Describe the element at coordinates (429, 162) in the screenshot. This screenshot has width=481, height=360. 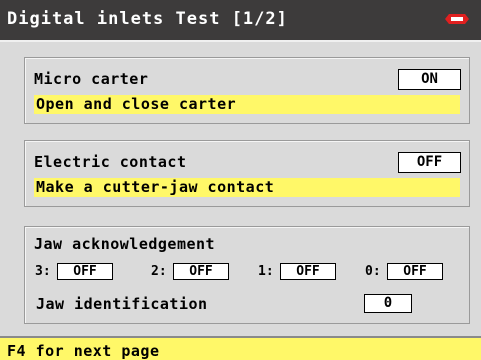
I see `electric-contact-status: OFF` at that location.